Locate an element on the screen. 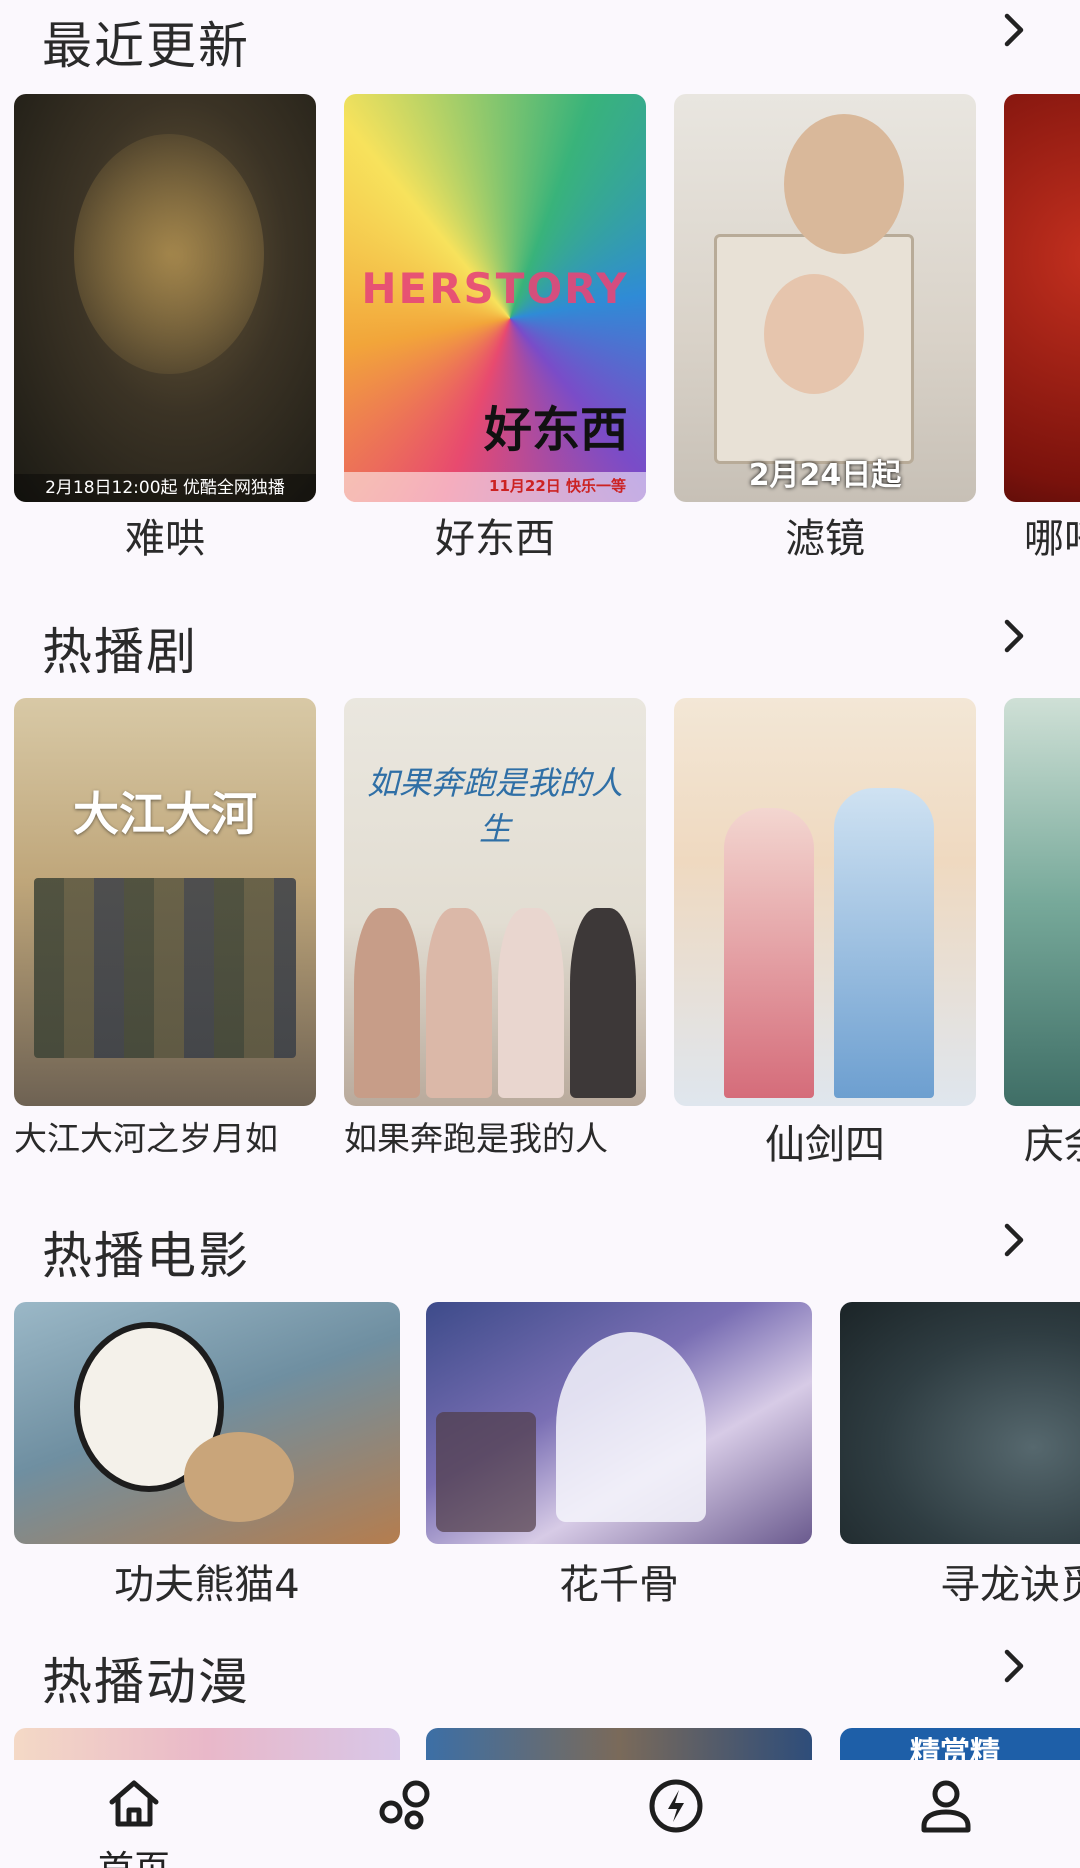 Image resolution: width=1080 pixels, height=1868 pixels. media-card: HERSTORY 好东西 11月22日 快乐一等 好东西 is located at coordinates (495, 329).